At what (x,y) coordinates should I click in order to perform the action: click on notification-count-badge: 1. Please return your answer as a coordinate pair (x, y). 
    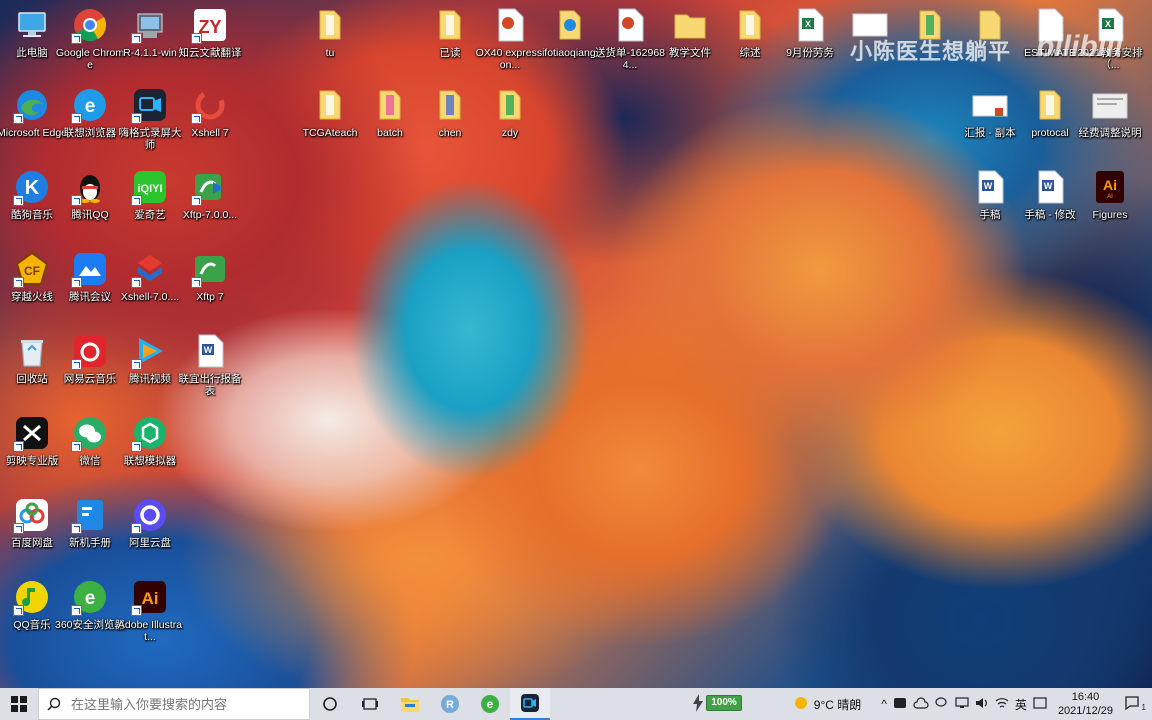
    Looking at the image, I should click on (1143, 707).